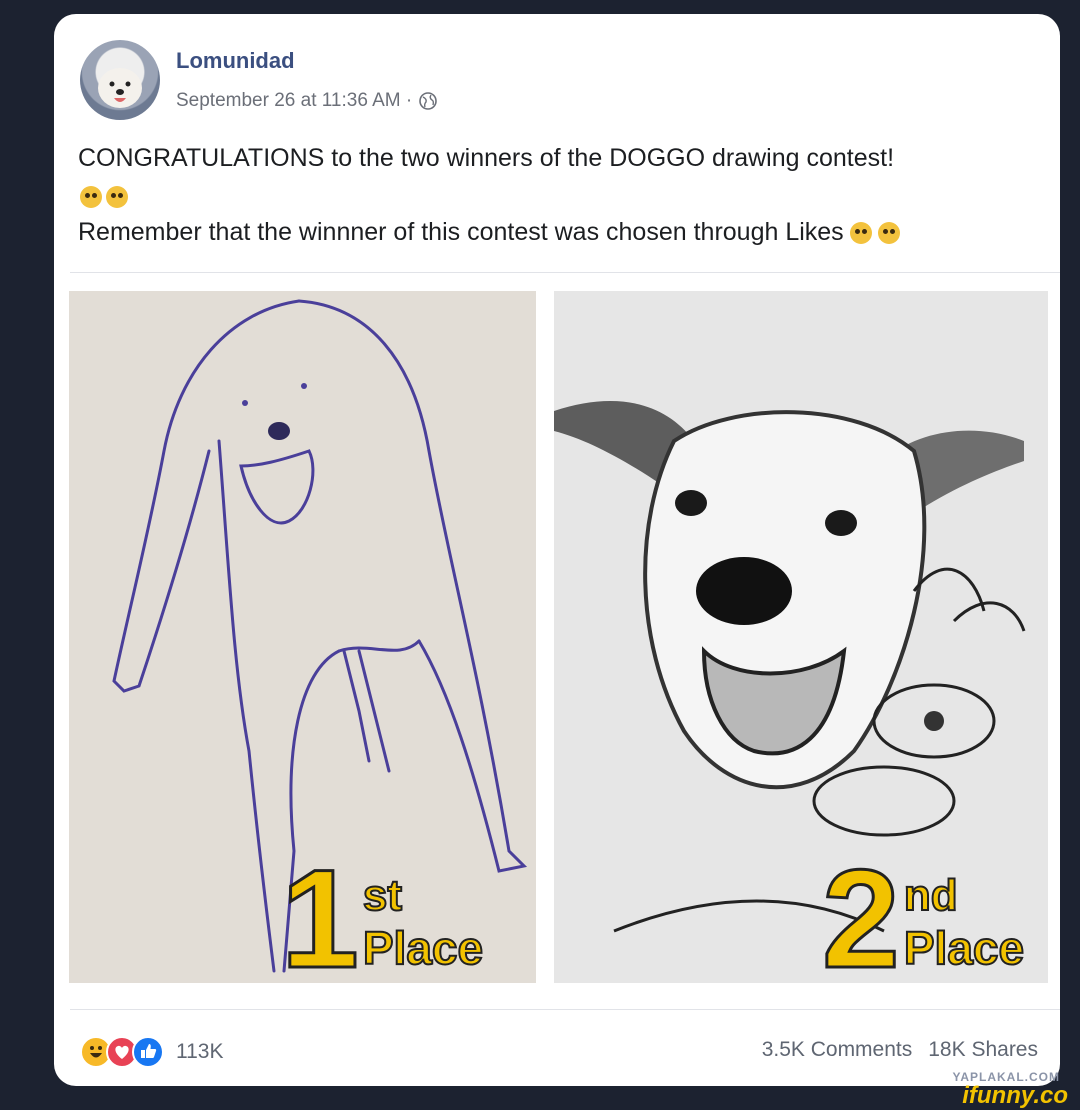 The width and height of the screenshot is (1080, 1110). What do you see at coordinates (294, 101) in the screenshot?
I see `post-timestamp: September 26 at 11:36 AM ·` at bounding box center [294, 101].